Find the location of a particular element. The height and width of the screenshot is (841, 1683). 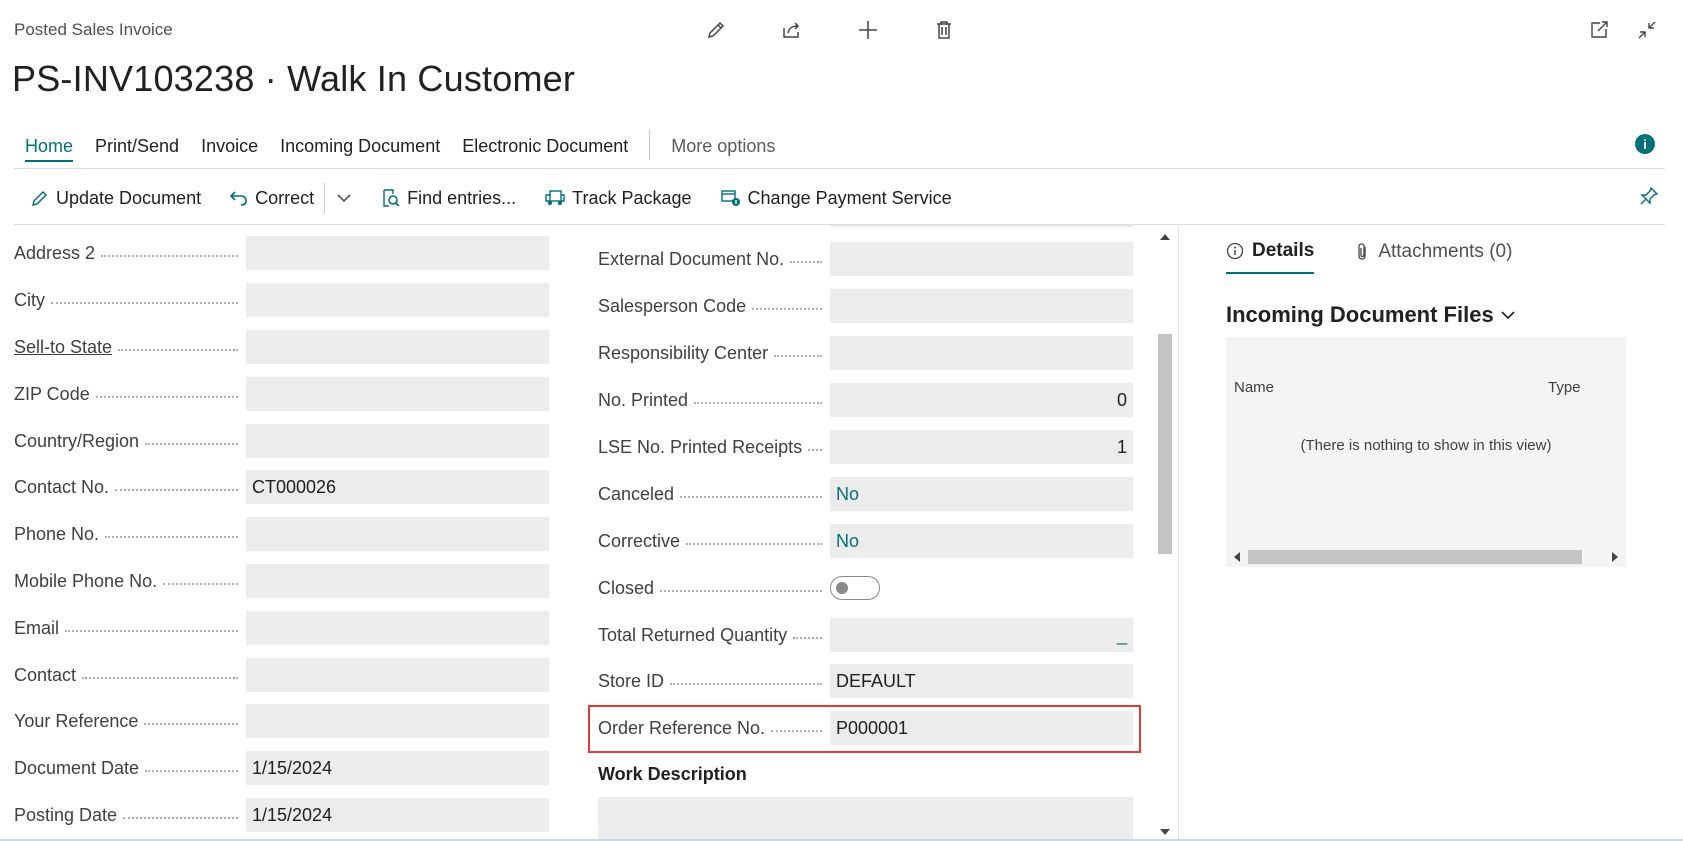

factbox-tabs: Details Attachments (0) is located at coordinates (1369, 257).